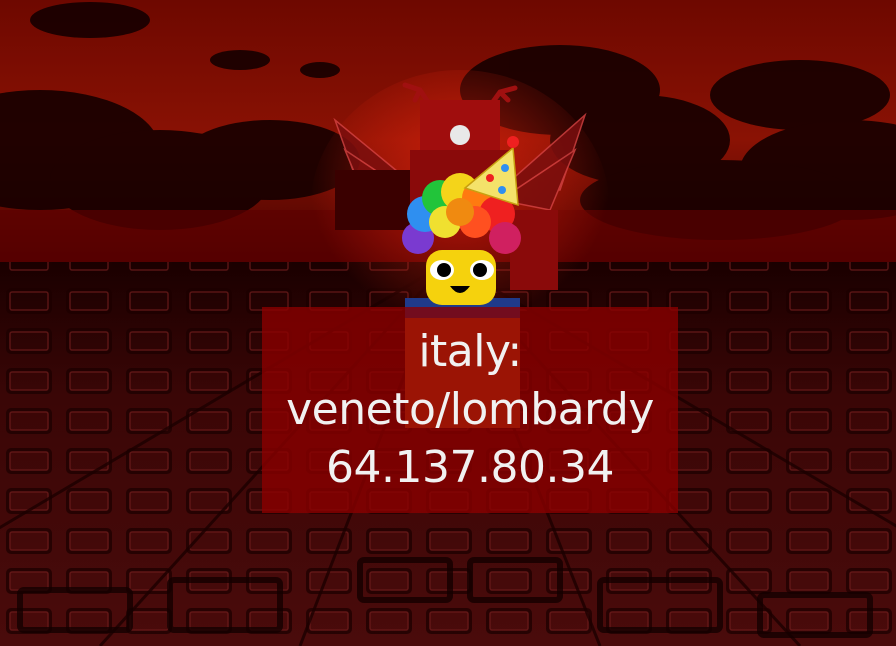 The width and height of the screenshot is (896, 646). I want to click on label-region: veneto/lombardy, so click(470, 409).